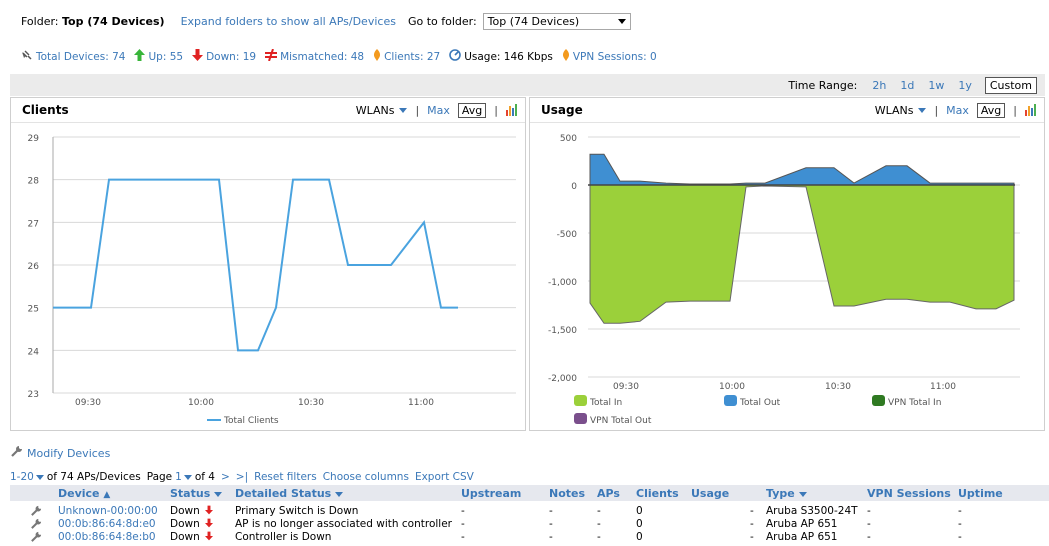 This screenshot has width=1049, height=546. What do you see at coordinates (965, 85) in the screenshot?
I see `time-range-1y: 1y` at bounding box center [965, 85].